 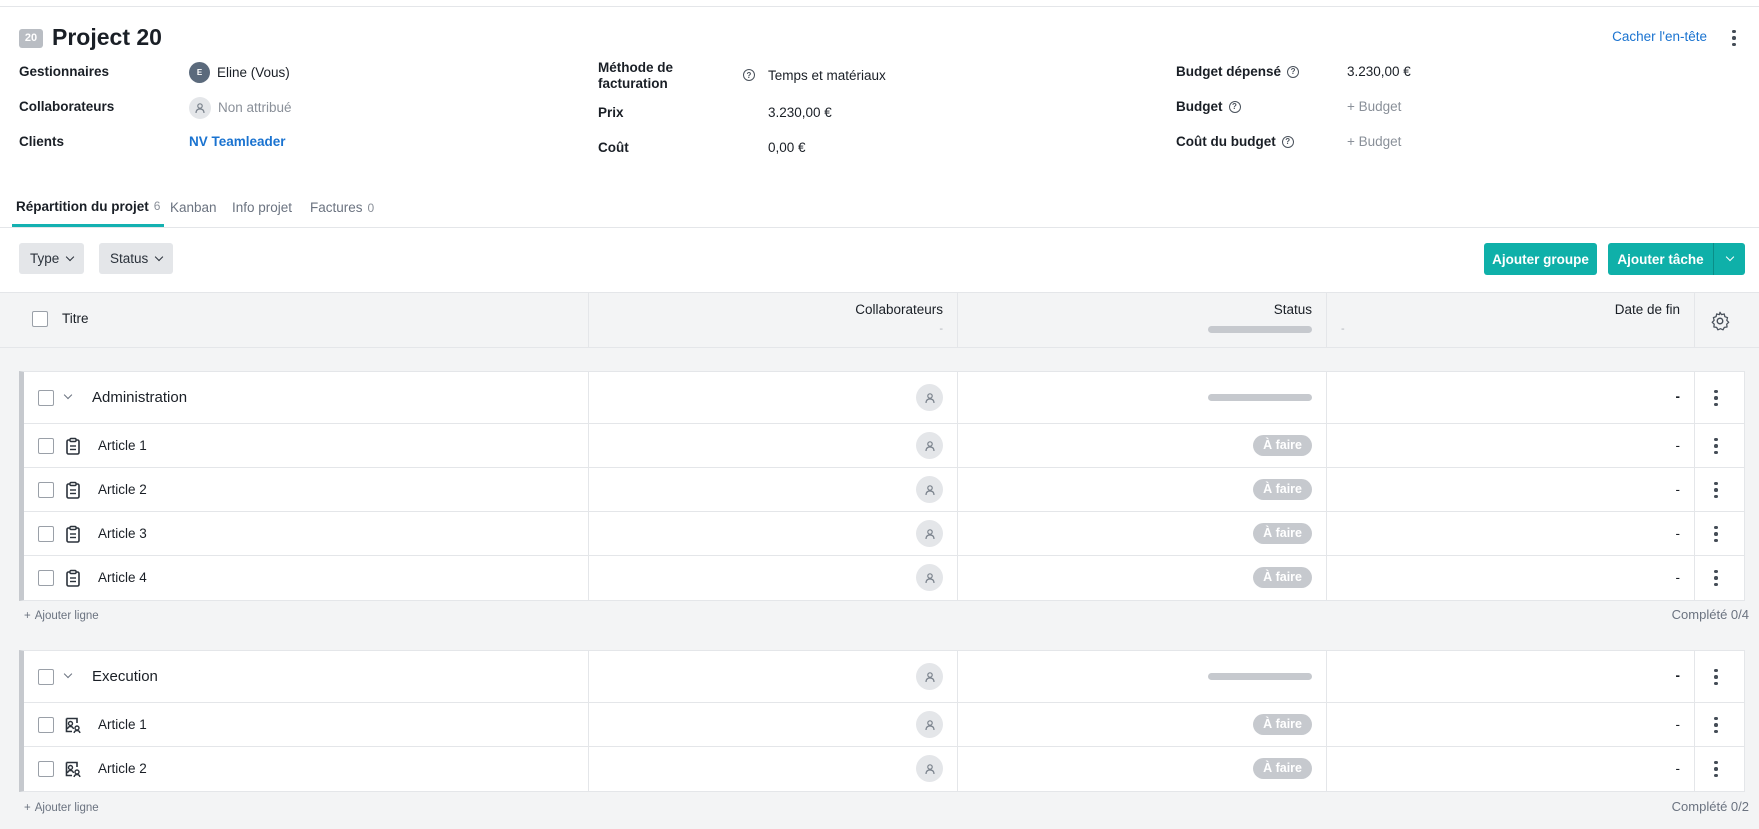 I want to click on status-filter-button: Status, so click(x=136, y=258).